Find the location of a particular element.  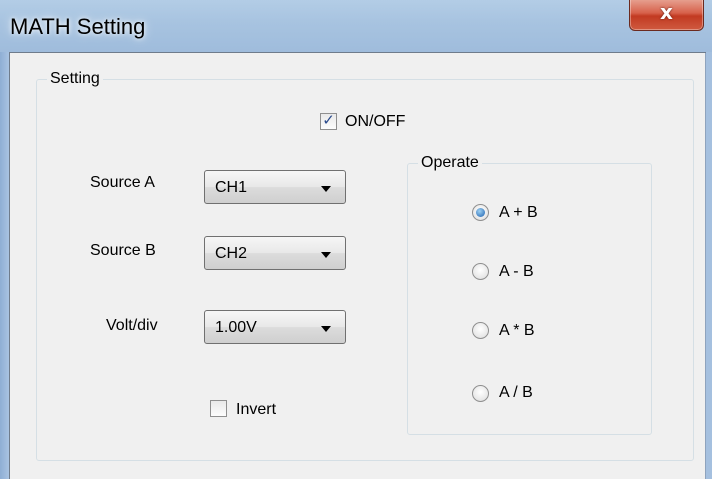

radio-a-div-b is located at coordinates (480, 393).